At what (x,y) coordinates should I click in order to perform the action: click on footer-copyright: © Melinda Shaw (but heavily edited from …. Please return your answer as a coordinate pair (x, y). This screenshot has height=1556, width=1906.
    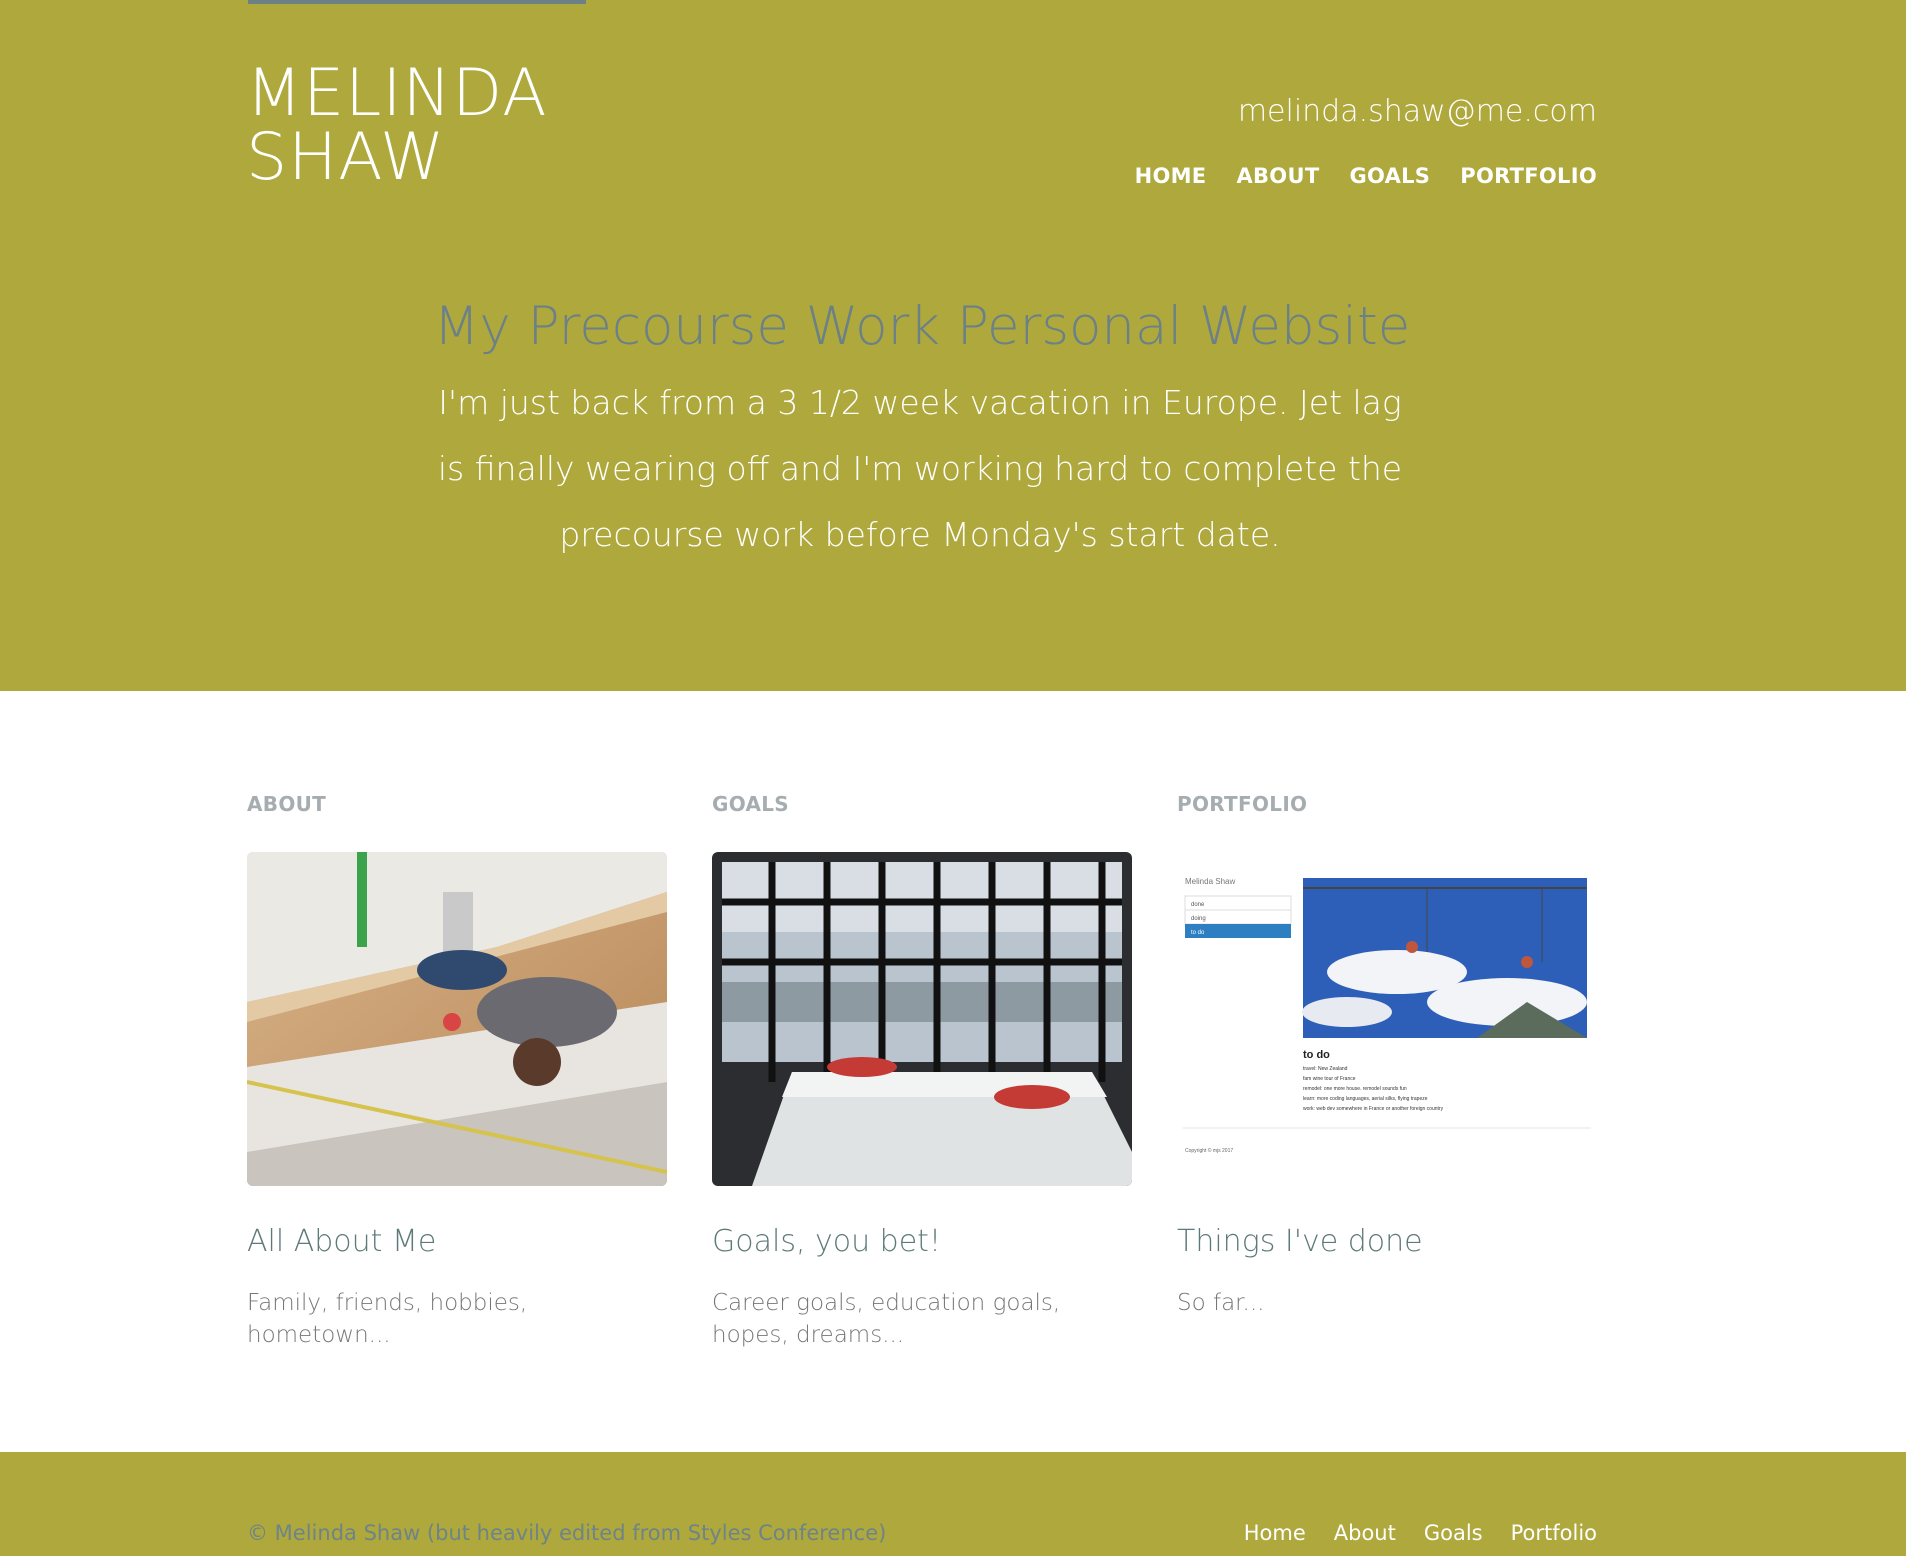
    Looking at the image, I should click on (567, 1533).